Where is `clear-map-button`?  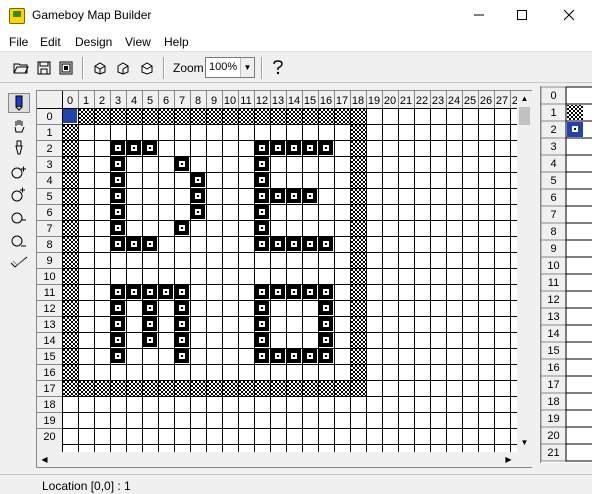
clear-map-button is located at coordinates (147, 68).